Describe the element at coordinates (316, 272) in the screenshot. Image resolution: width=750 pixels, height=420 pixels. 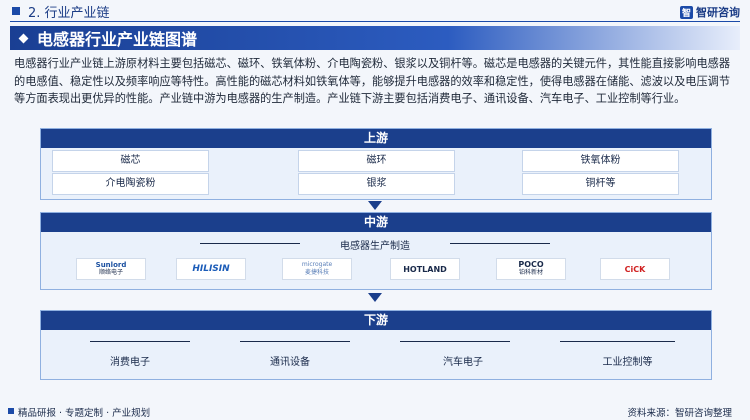
I see `company-sub: 麦捷科技` at that location.